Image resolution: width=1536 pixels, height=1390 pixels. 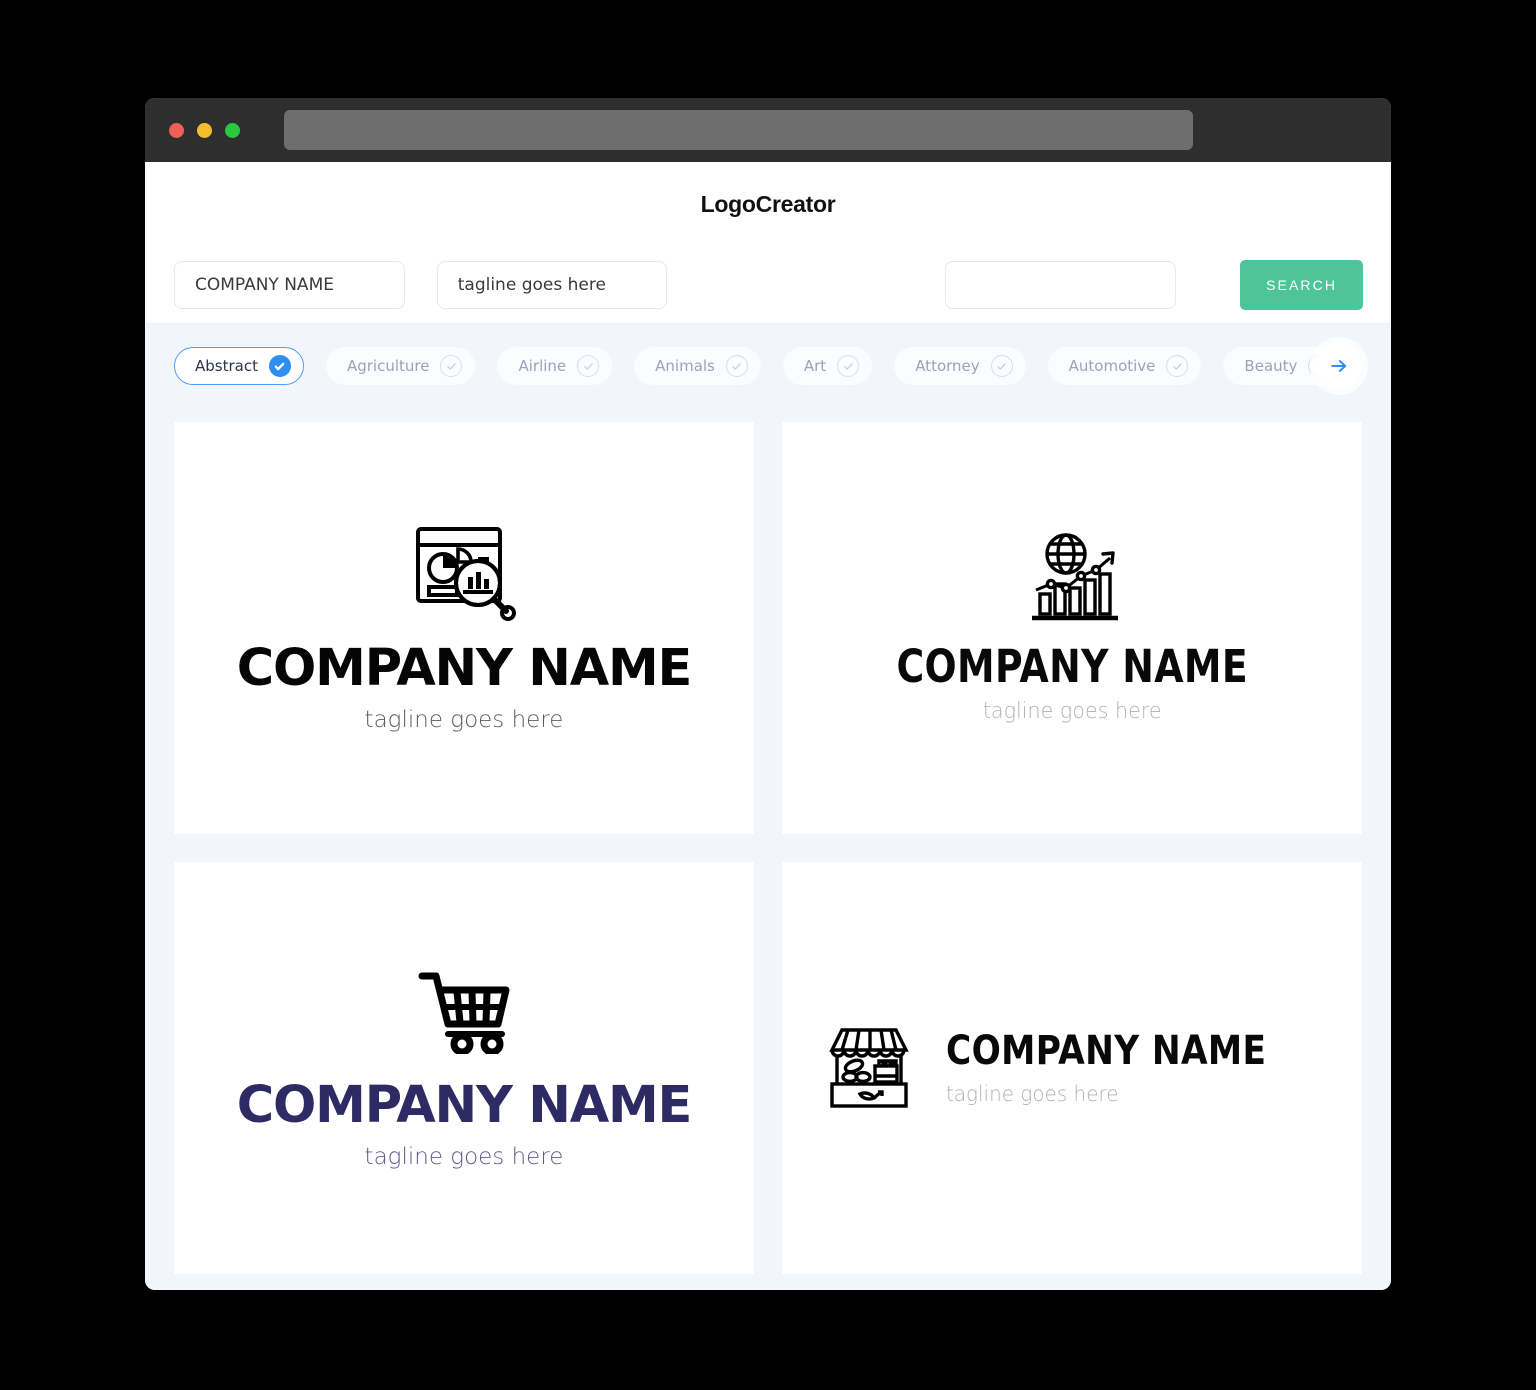 I want to click on traffic-lights, so click(x=204, y=130).